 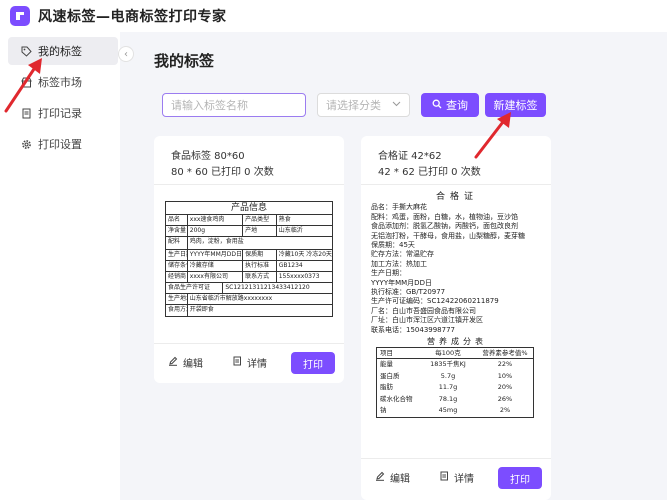 I want to click on table-cell: 能量, so click(x=386, y=364).